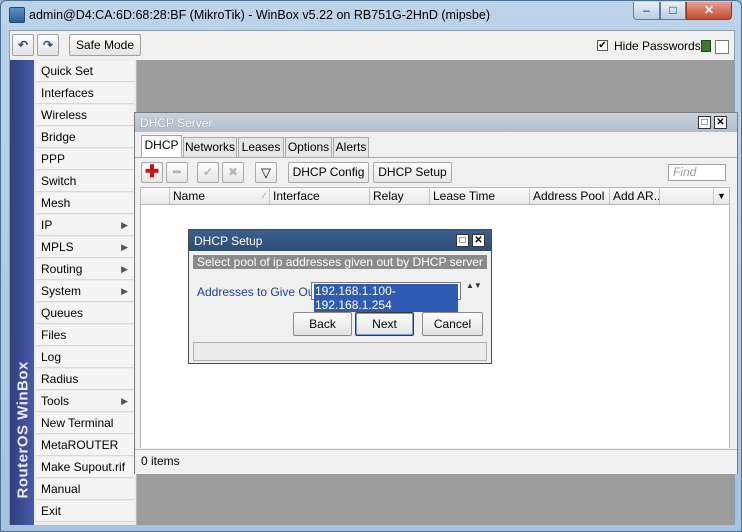  Describe the element at coordinates (85, 401) in the screenshot. I see `sidebar-item-tools: Tools ▶` at that location.